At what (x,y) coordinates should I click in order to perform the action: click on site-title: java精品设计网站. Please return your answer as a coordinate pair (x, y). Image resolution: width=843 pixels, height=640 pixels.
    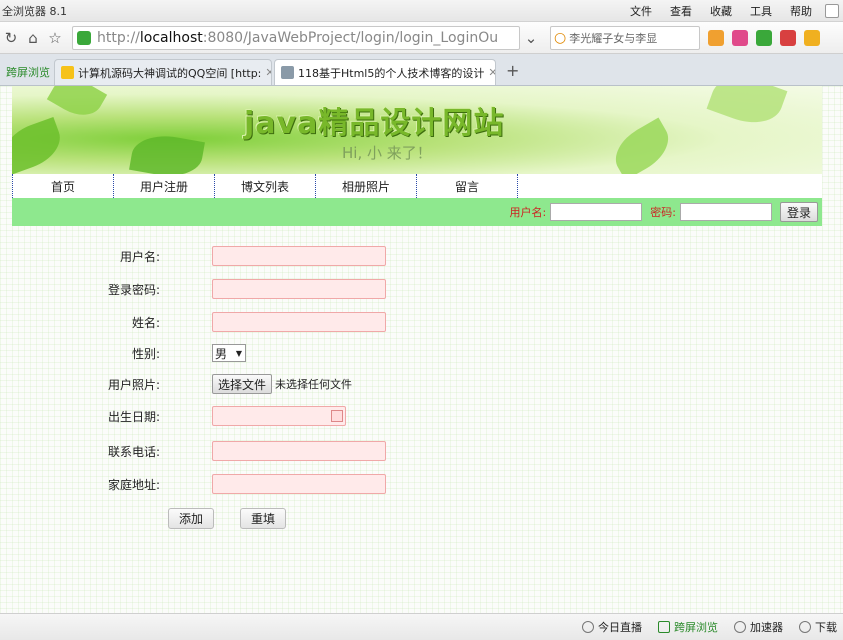
    Looking at the image, I should click on (374, 123).